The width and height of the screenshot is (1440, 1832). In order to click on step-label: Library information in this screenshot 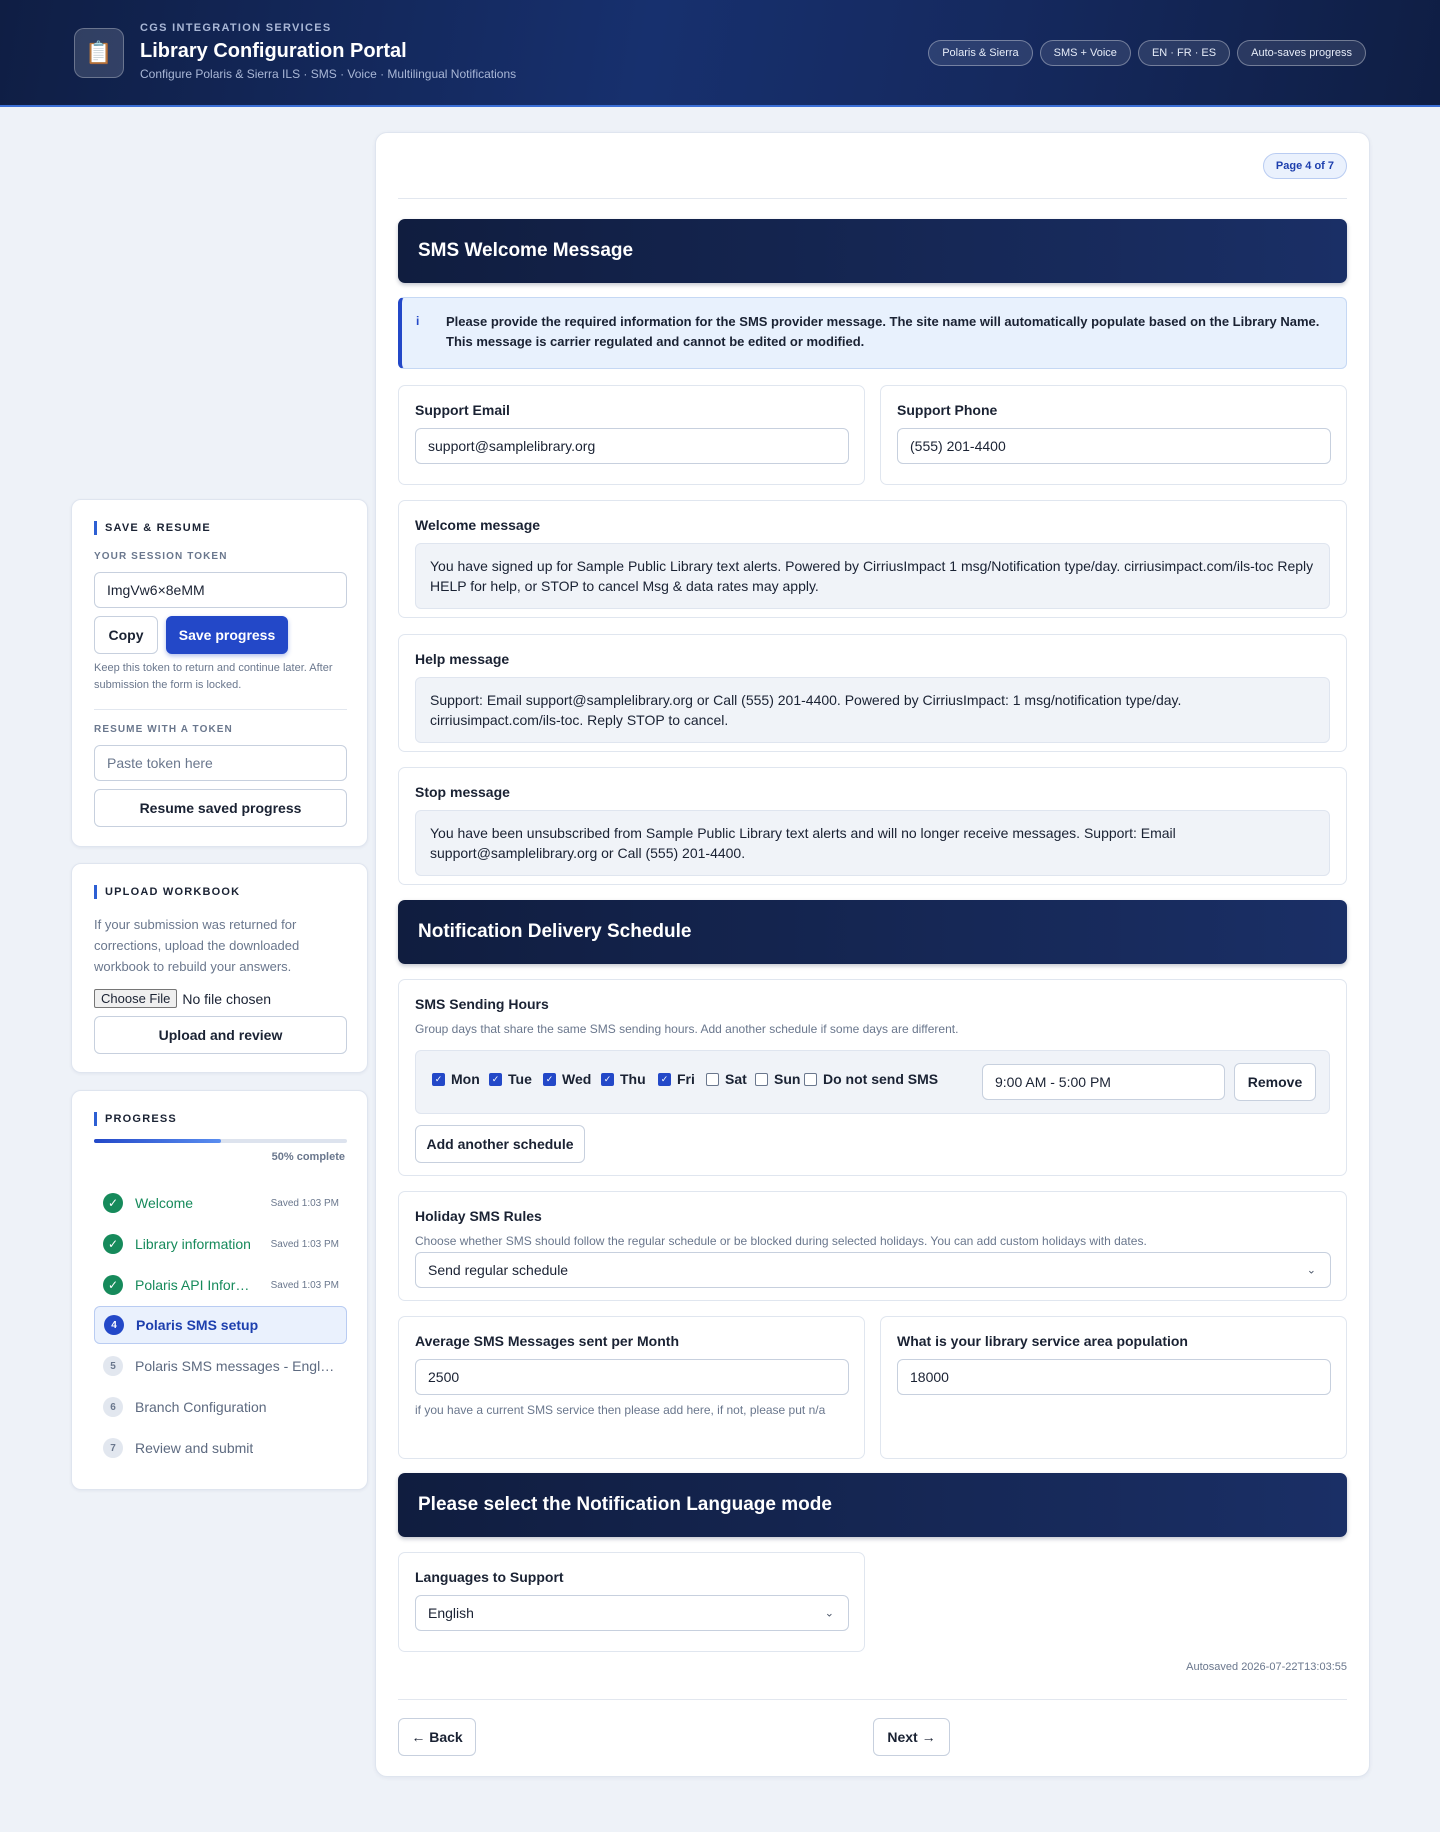, I will do `click(193, 1244)`.